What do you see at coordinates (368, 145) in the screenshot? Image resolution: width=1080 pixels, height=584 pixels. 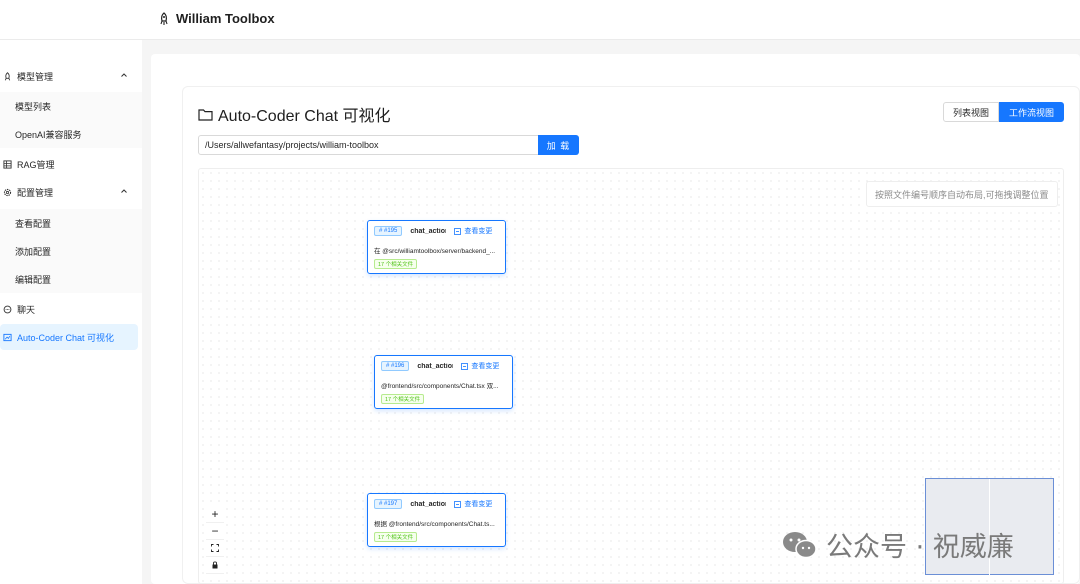 I see `project-path-input` at bounding box center [368, 145].